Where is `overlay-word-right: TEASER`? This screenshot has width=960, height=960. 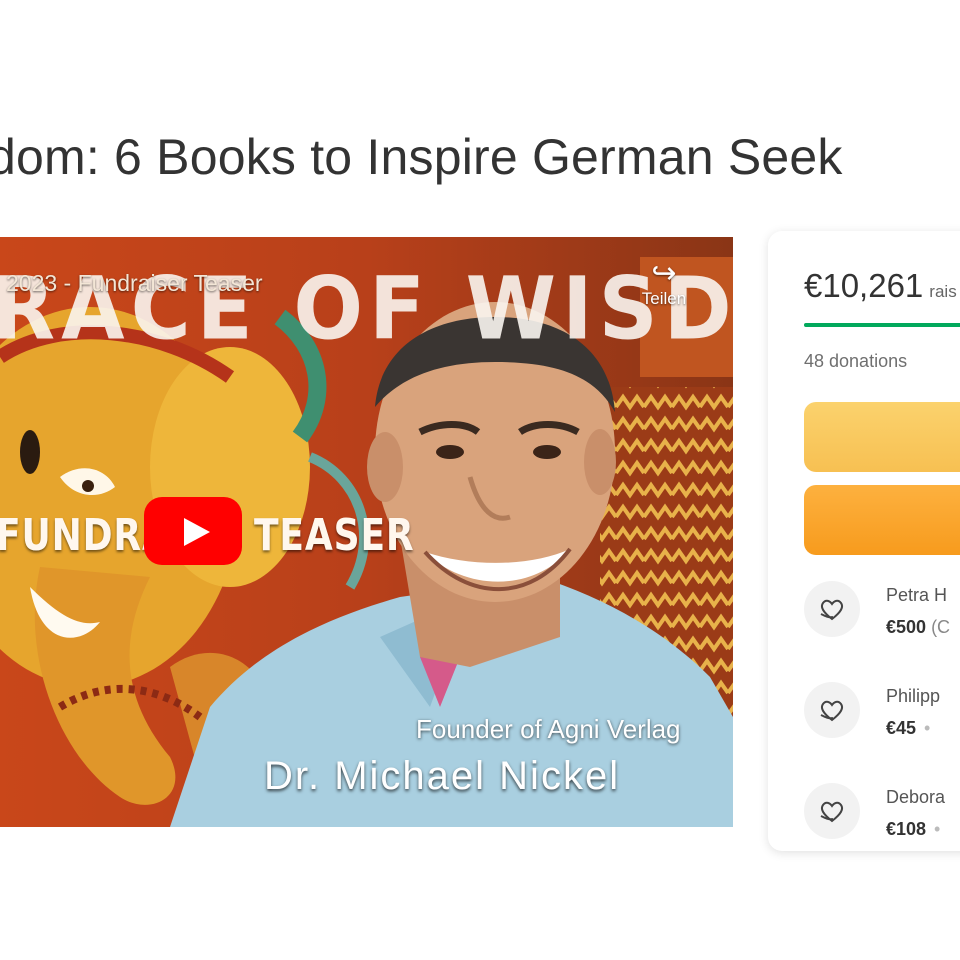
overlay-word-right: TEASER is located at coordinates (334, 535).